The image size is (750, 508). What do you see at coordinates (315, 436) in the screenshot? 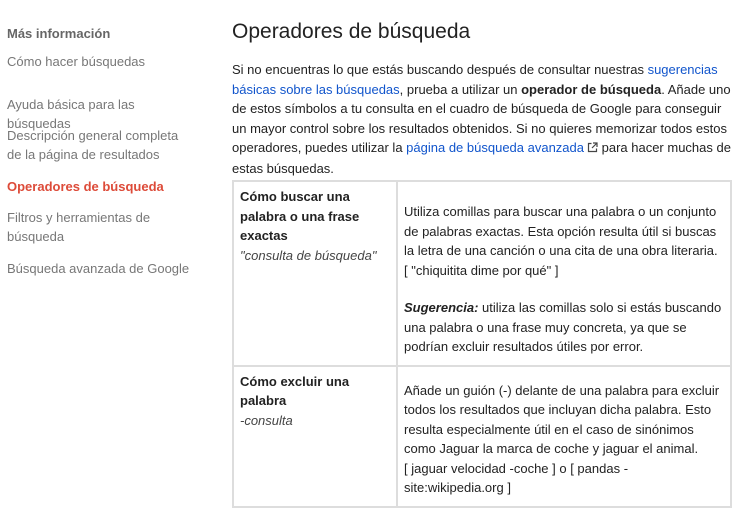
I see `operator-cell: Cómo excluir una palabra -consulta` at bounding box center [315, 436].